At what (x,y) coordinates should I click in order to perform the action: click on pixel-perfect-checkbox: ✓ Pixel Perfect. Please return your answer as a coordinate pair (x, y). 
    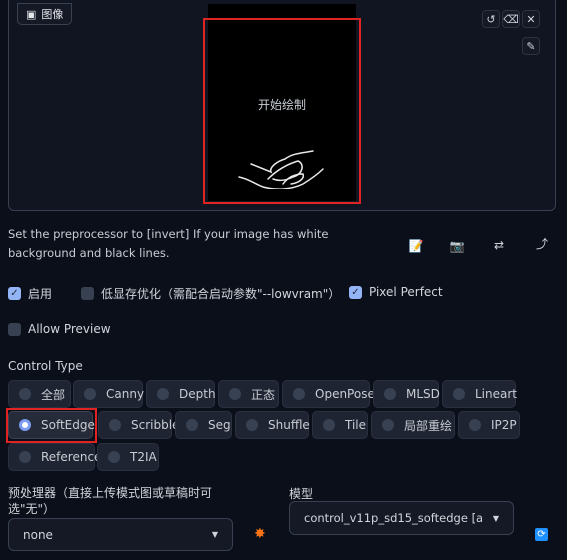
    Looking at the image, I should click on (396, 292).